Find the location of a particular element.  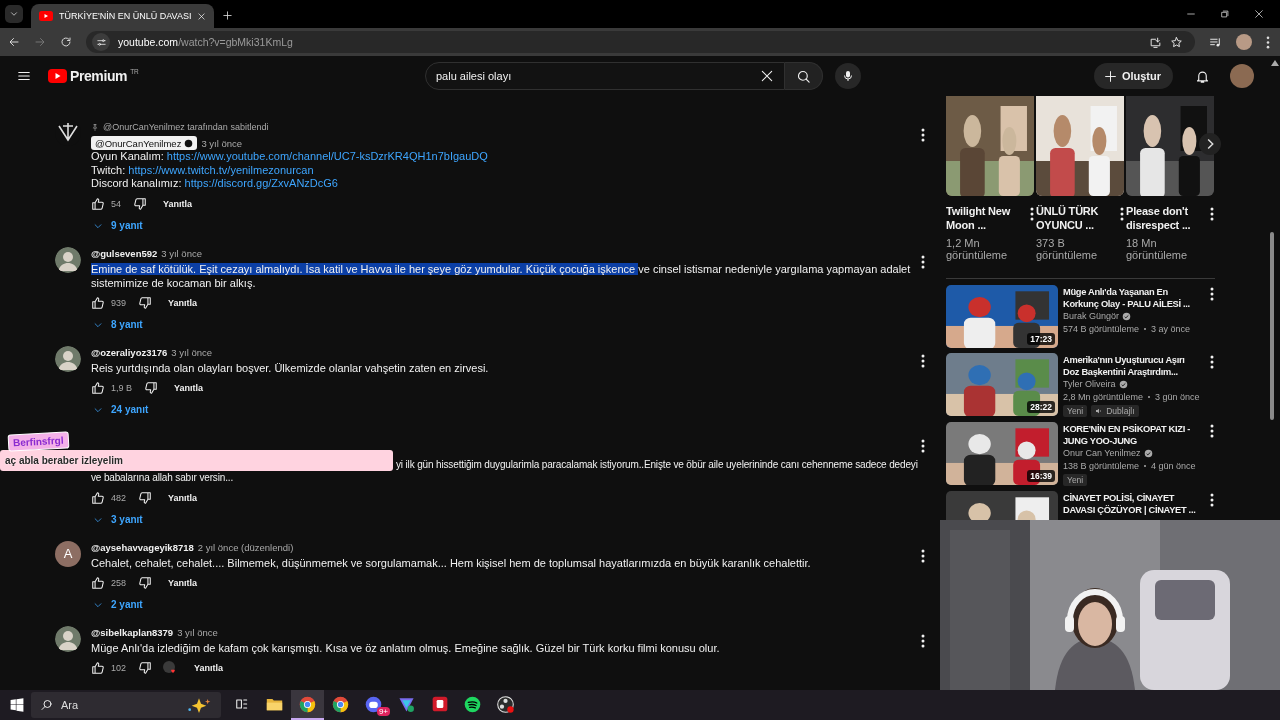

new-tab-icon is located at coordinates (228, 15).